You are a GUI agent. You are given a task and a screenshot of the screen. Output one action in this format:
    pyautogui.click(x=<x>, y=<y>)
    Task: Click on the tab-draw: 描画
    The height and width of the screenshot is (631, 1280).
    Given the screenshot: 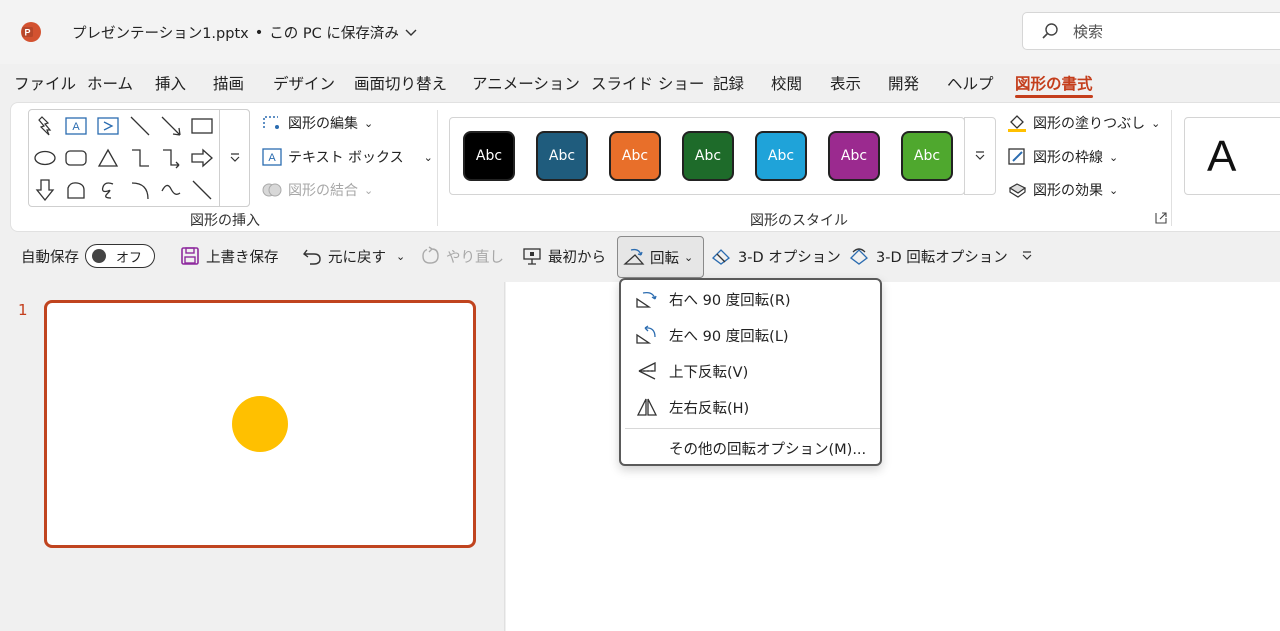 What is the action you would take?
    pyautogui.click(x=228, y=84)
    